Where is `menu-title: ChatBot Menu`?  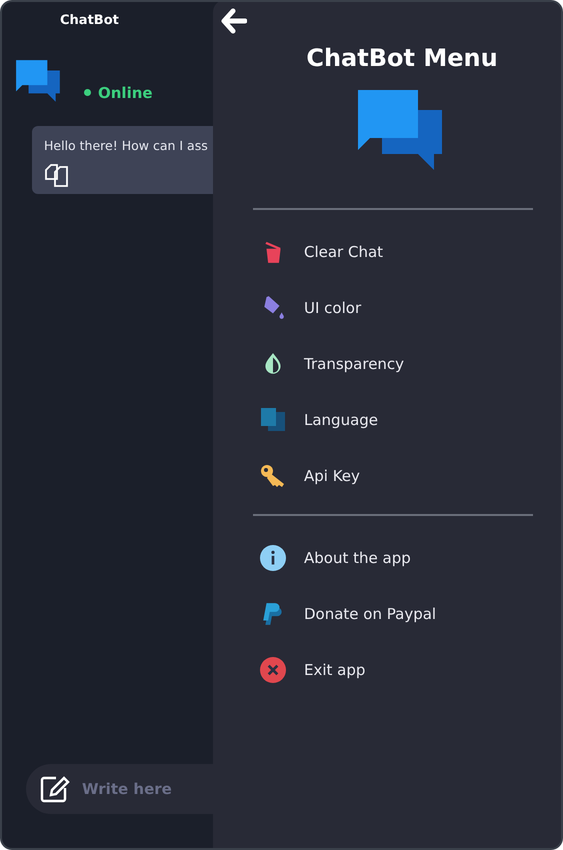 menu-title: ChatBot Menu is located at coordinates (402, 58).